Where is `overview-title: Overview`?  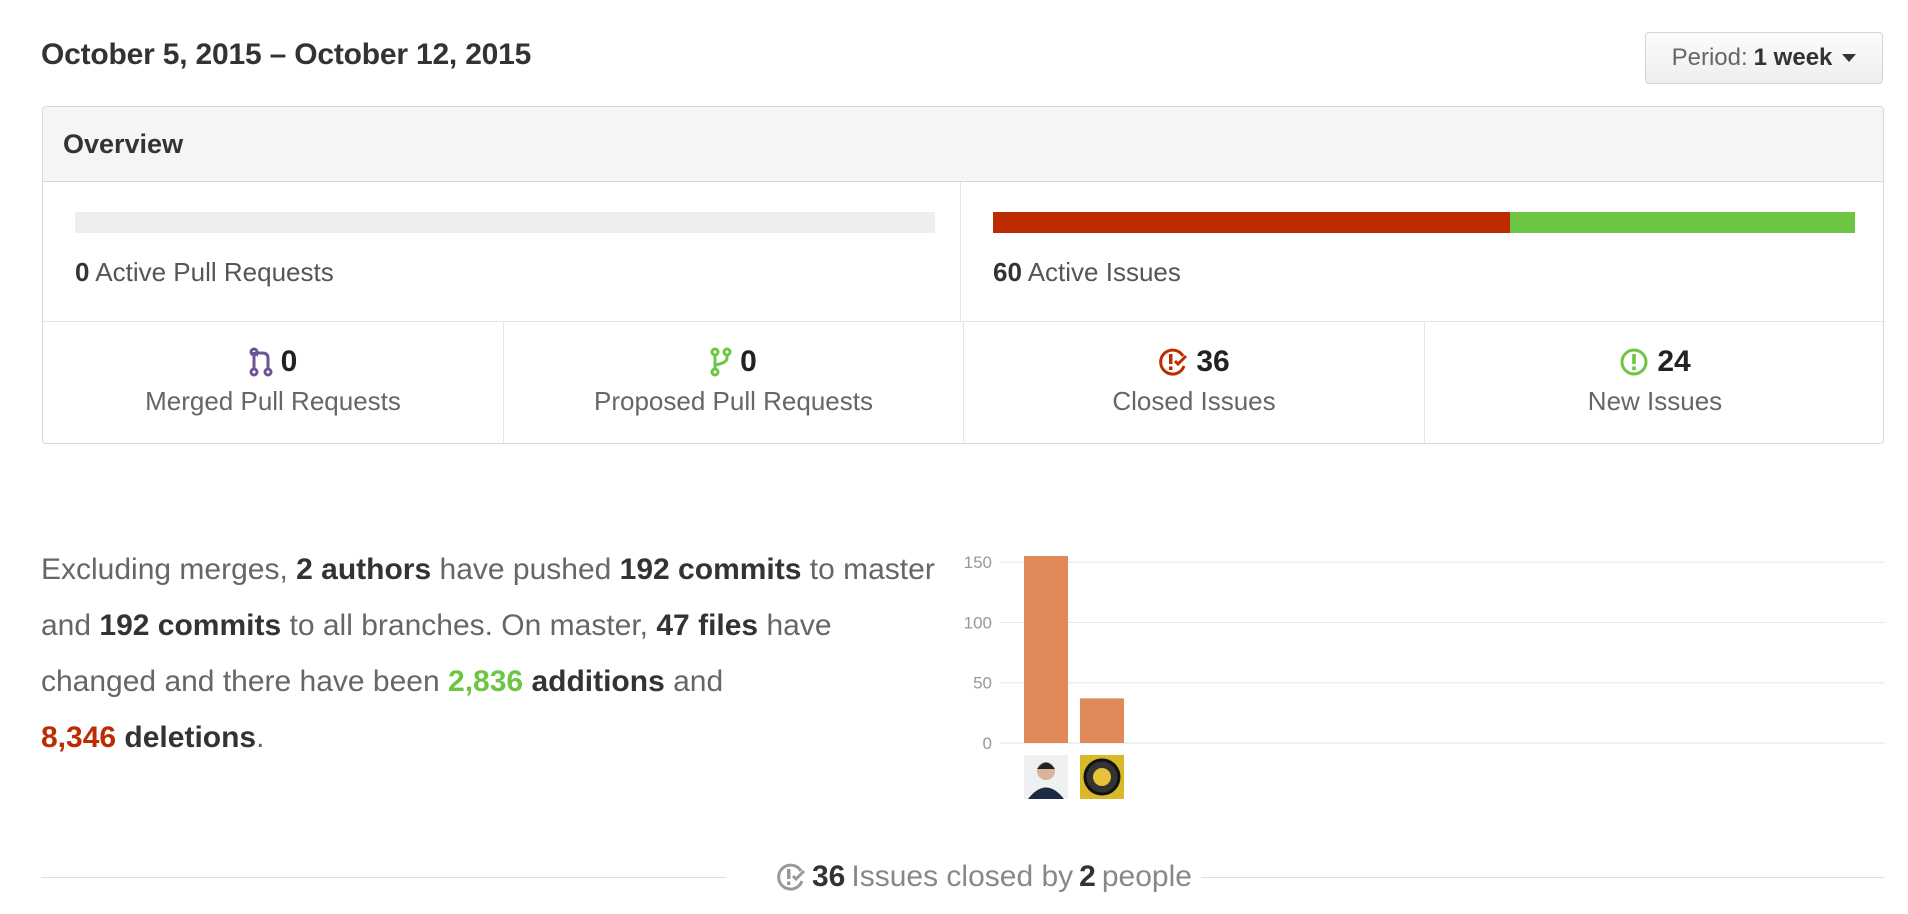
overview-title: Overview is located at coordinates (963, 144).